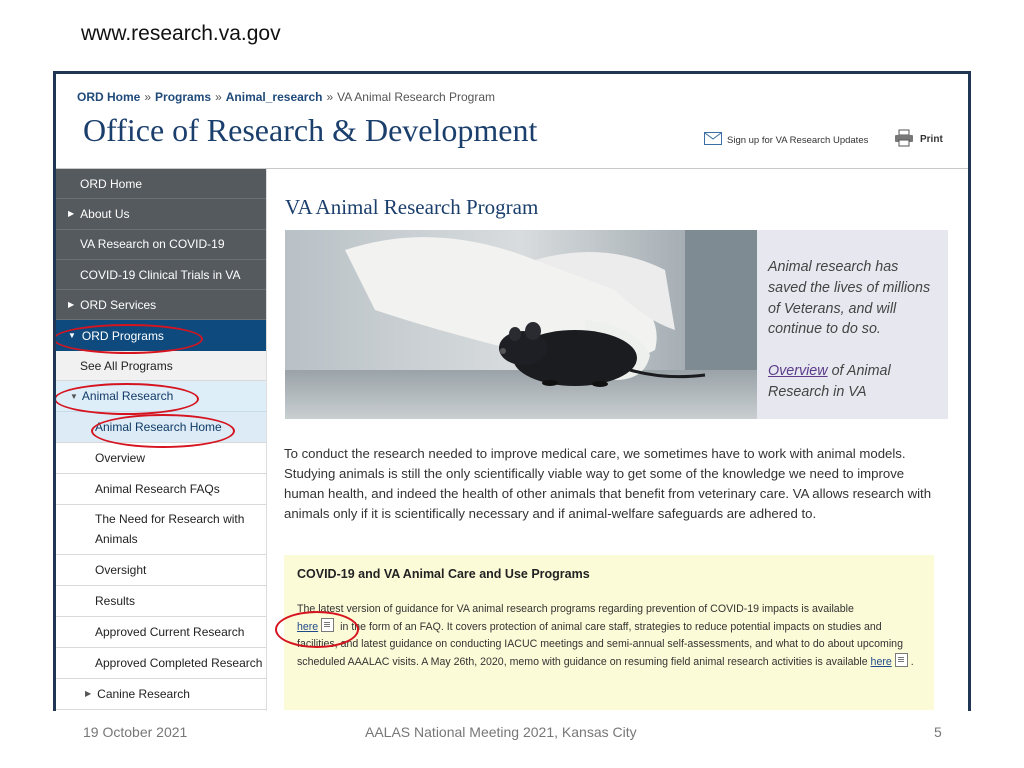 Image resolution: width=1024 pixels, height=768 pixels. Describe the element at coordinates (931, 139) in the screenshot. I see `print-label: Print` at that location.